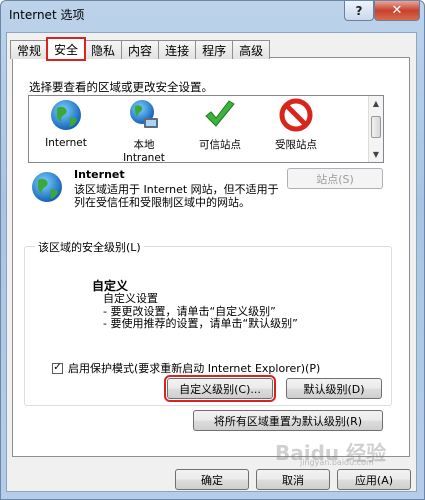 The image size is (425, 500). Describe the element at coordinates (130, 298) in the screenshot. I see `detail-line: 自定义设置` at that location.